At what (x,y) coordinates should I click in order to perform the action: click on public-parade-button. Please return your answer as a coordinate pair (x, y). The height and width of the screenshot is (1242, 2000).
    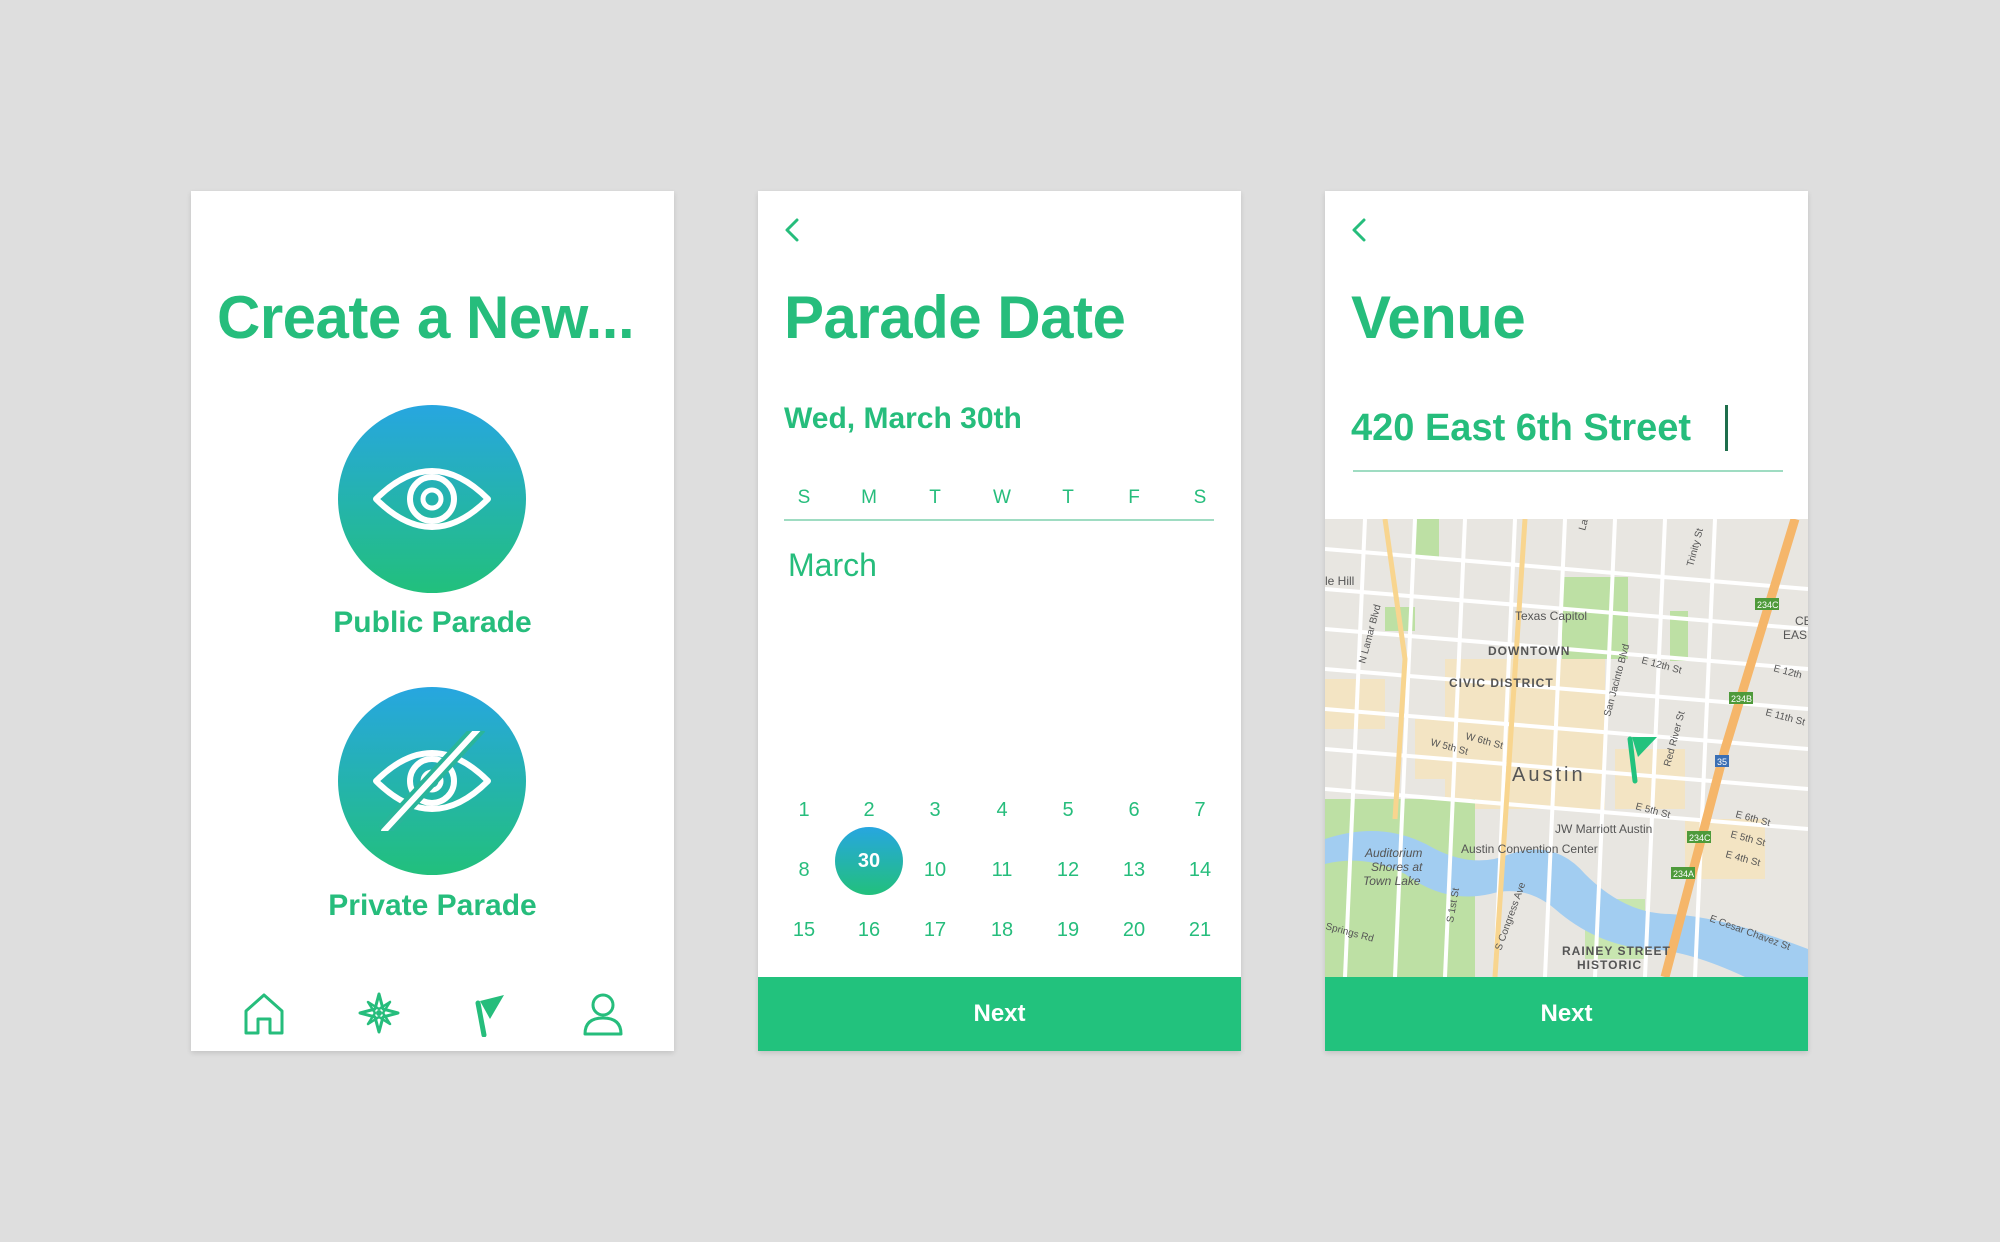
    Looking at the image, I should click on (432, 499).